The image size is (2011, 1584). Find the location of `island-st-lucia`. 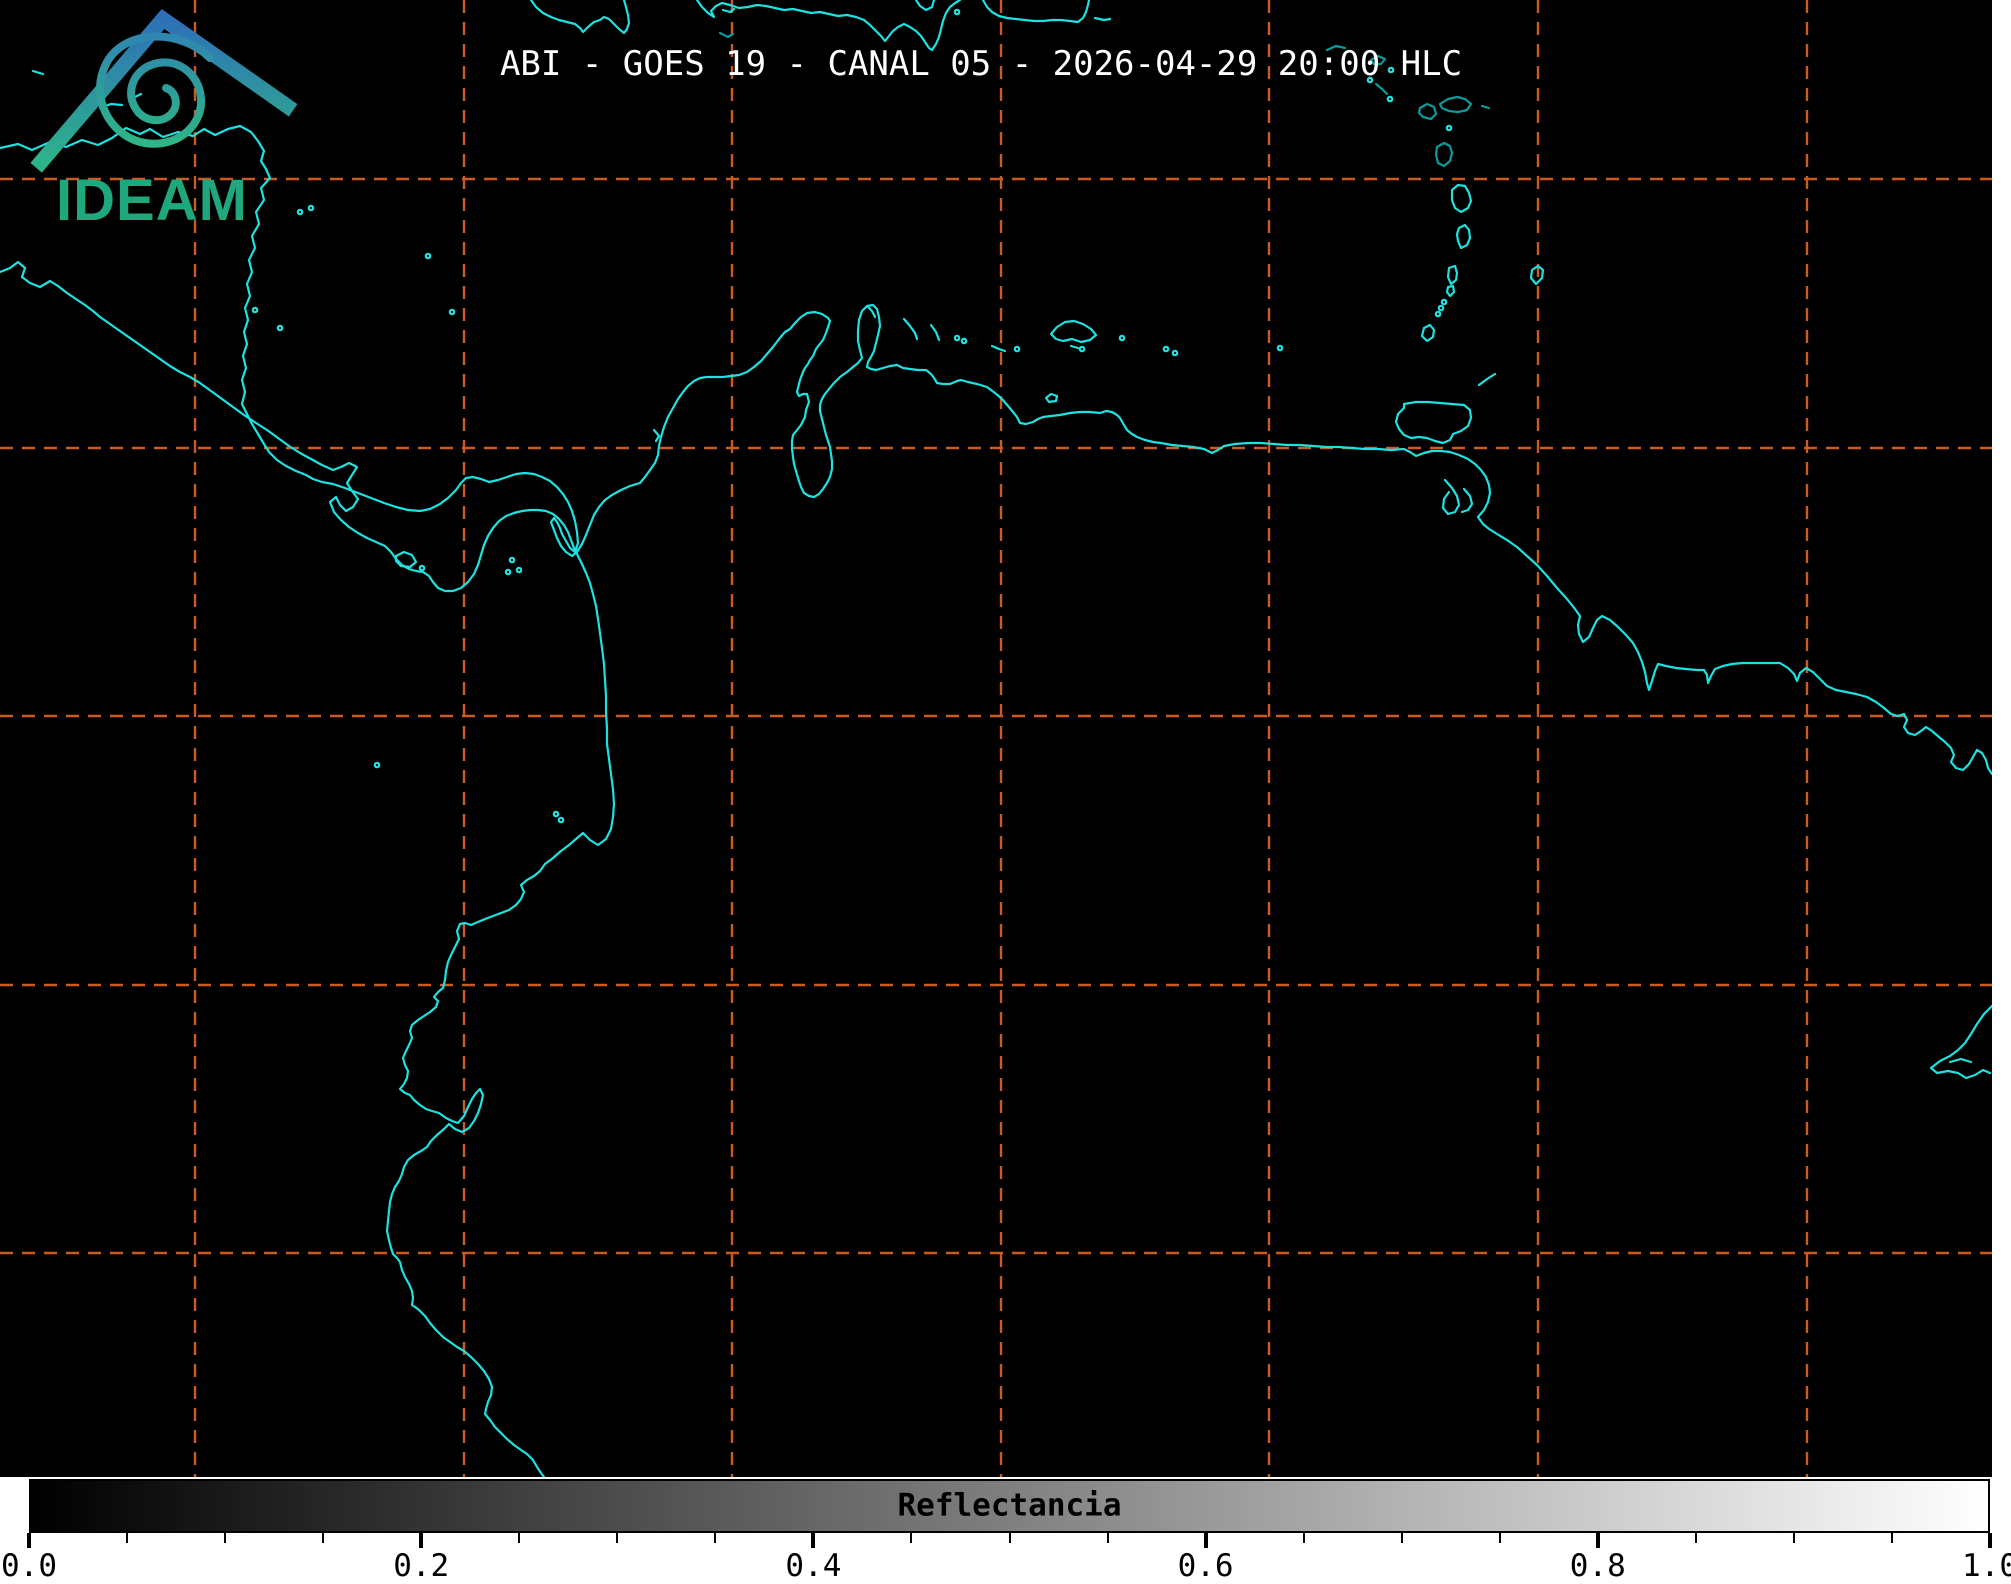

island-st-lucia is located at coordinates (1452, 275).